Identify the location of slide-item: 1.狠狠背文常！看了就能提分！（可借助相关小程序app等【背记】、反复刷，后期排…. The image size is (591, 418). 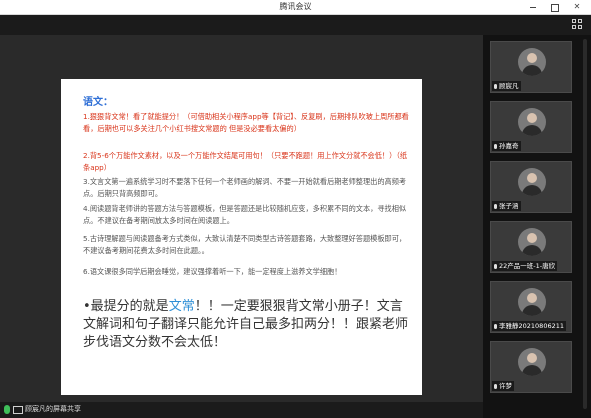
(246, 122).